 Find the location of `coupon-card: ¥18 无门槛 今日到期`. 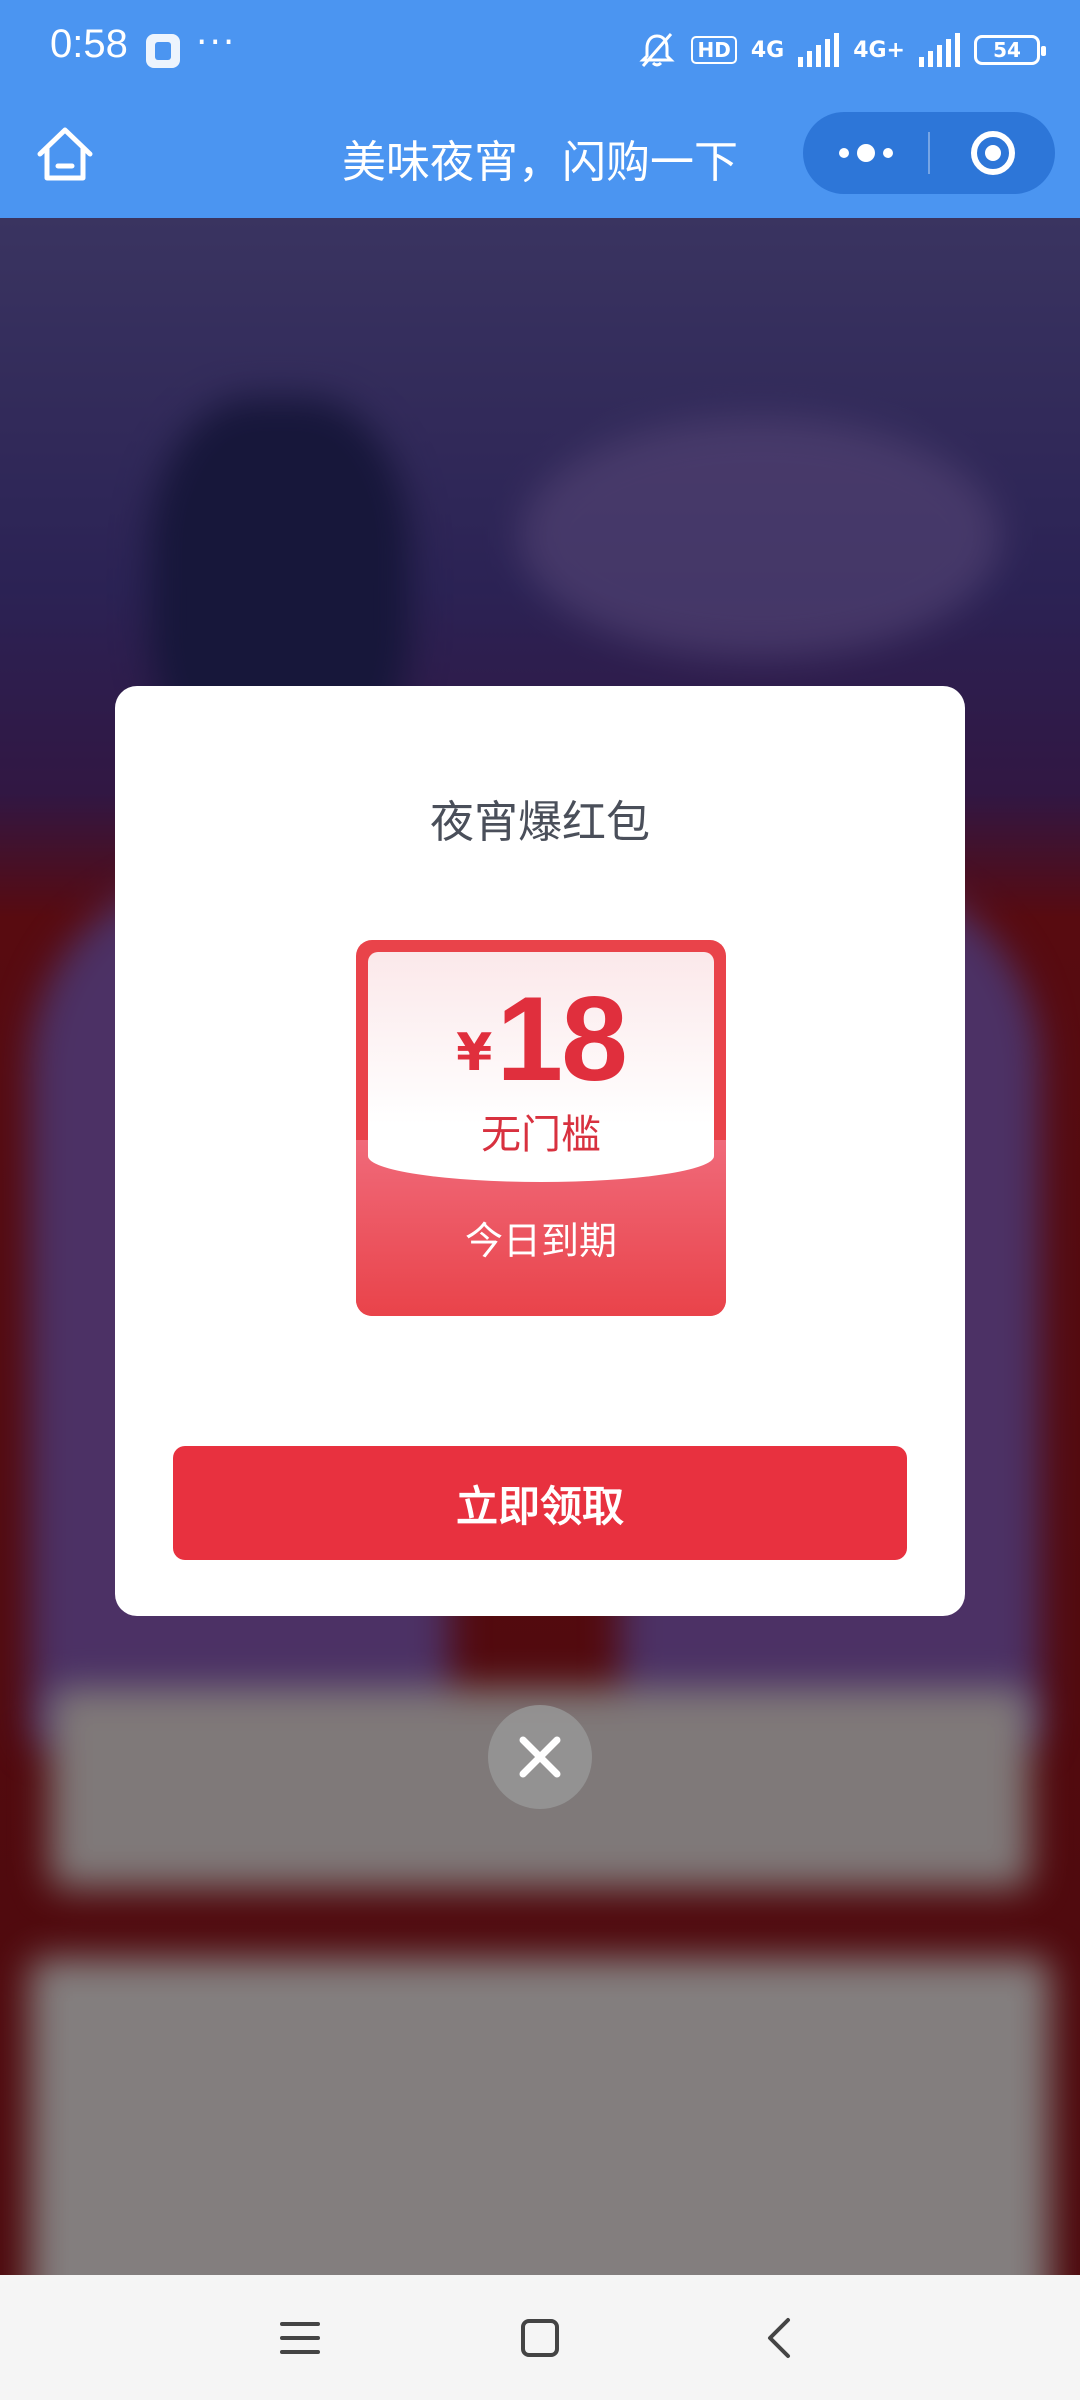

coupon-card: ¥18 无门槛 今日到期 is located at coordinates (541, 1128).